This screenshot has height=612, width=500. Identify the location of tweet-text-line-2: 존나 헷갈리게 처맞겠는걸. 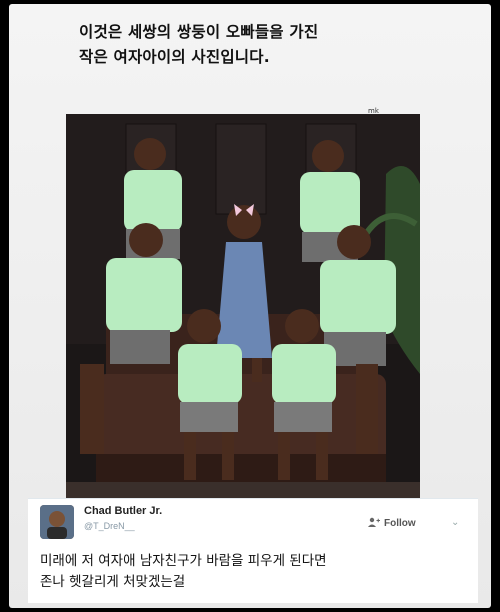
(113, 582).